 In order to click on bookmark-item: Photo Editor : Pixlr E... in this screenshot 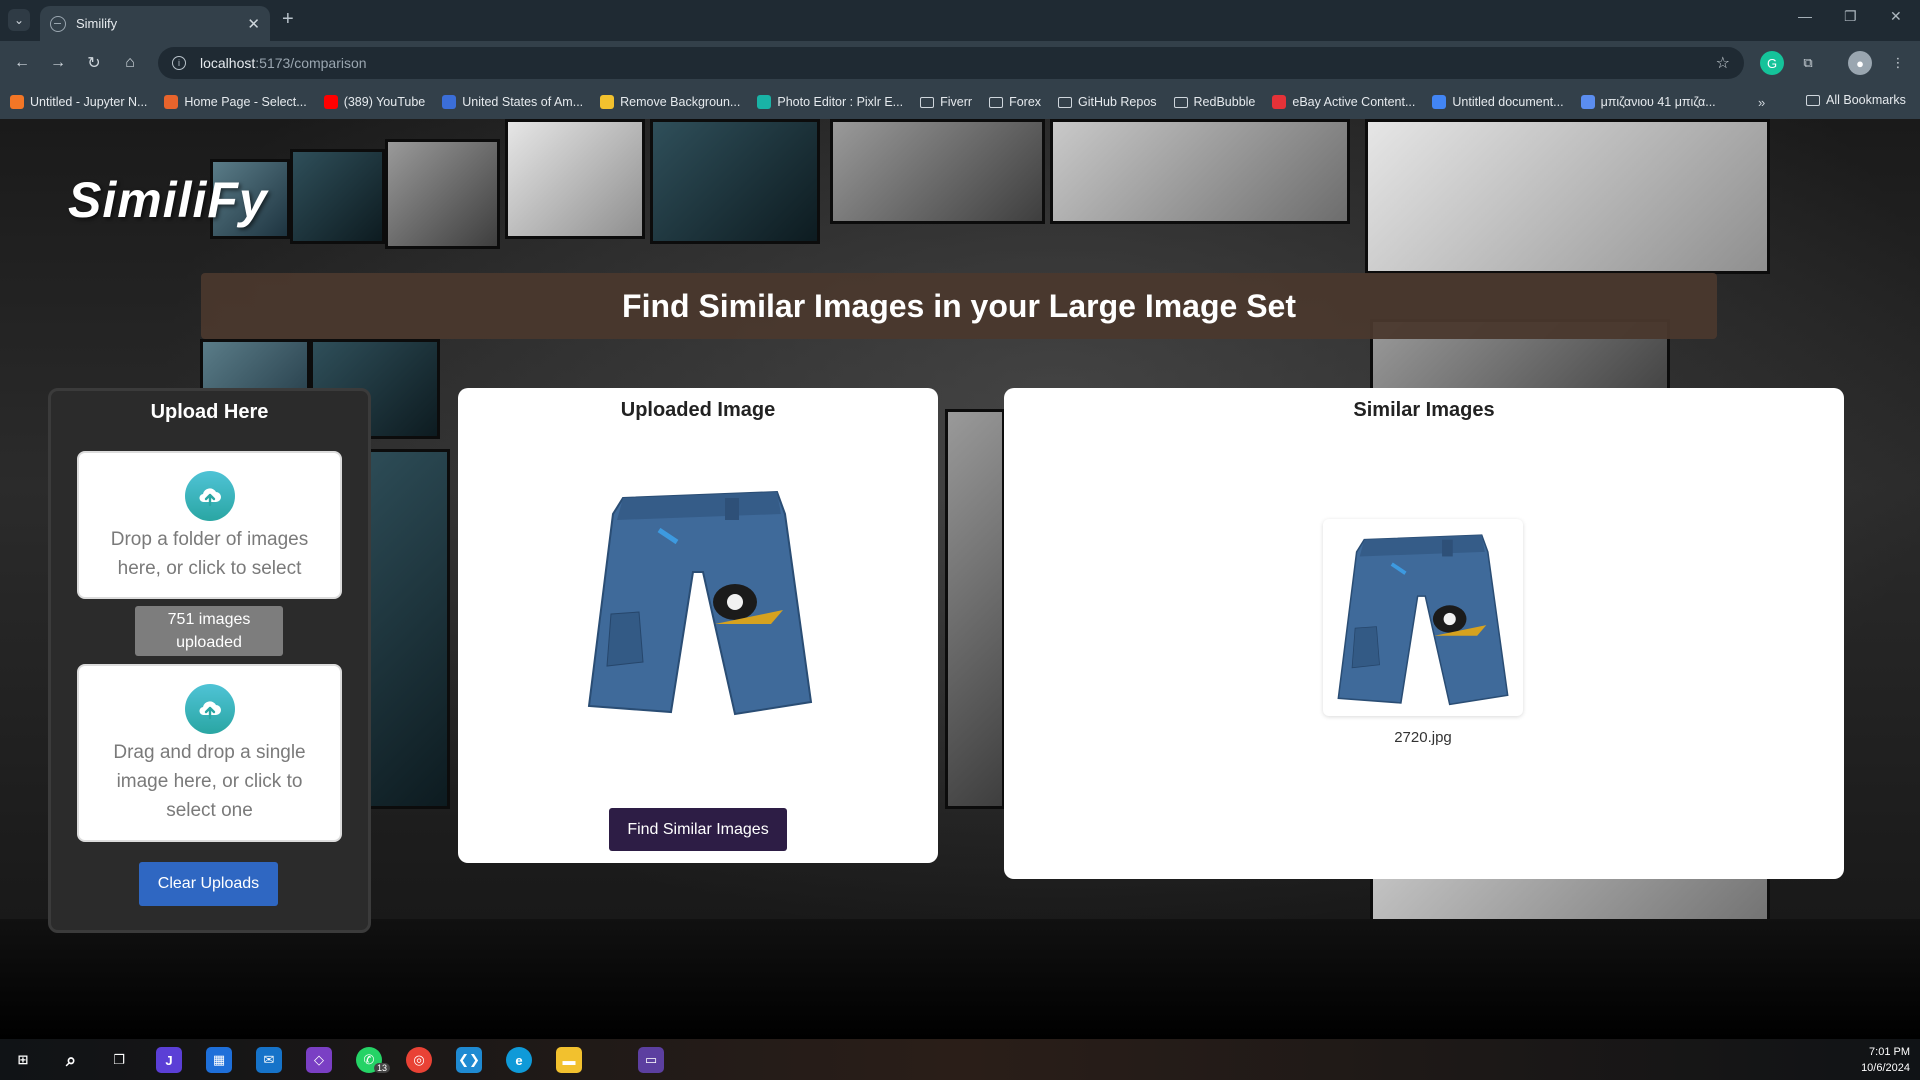, I will do `click(830, 102)`.